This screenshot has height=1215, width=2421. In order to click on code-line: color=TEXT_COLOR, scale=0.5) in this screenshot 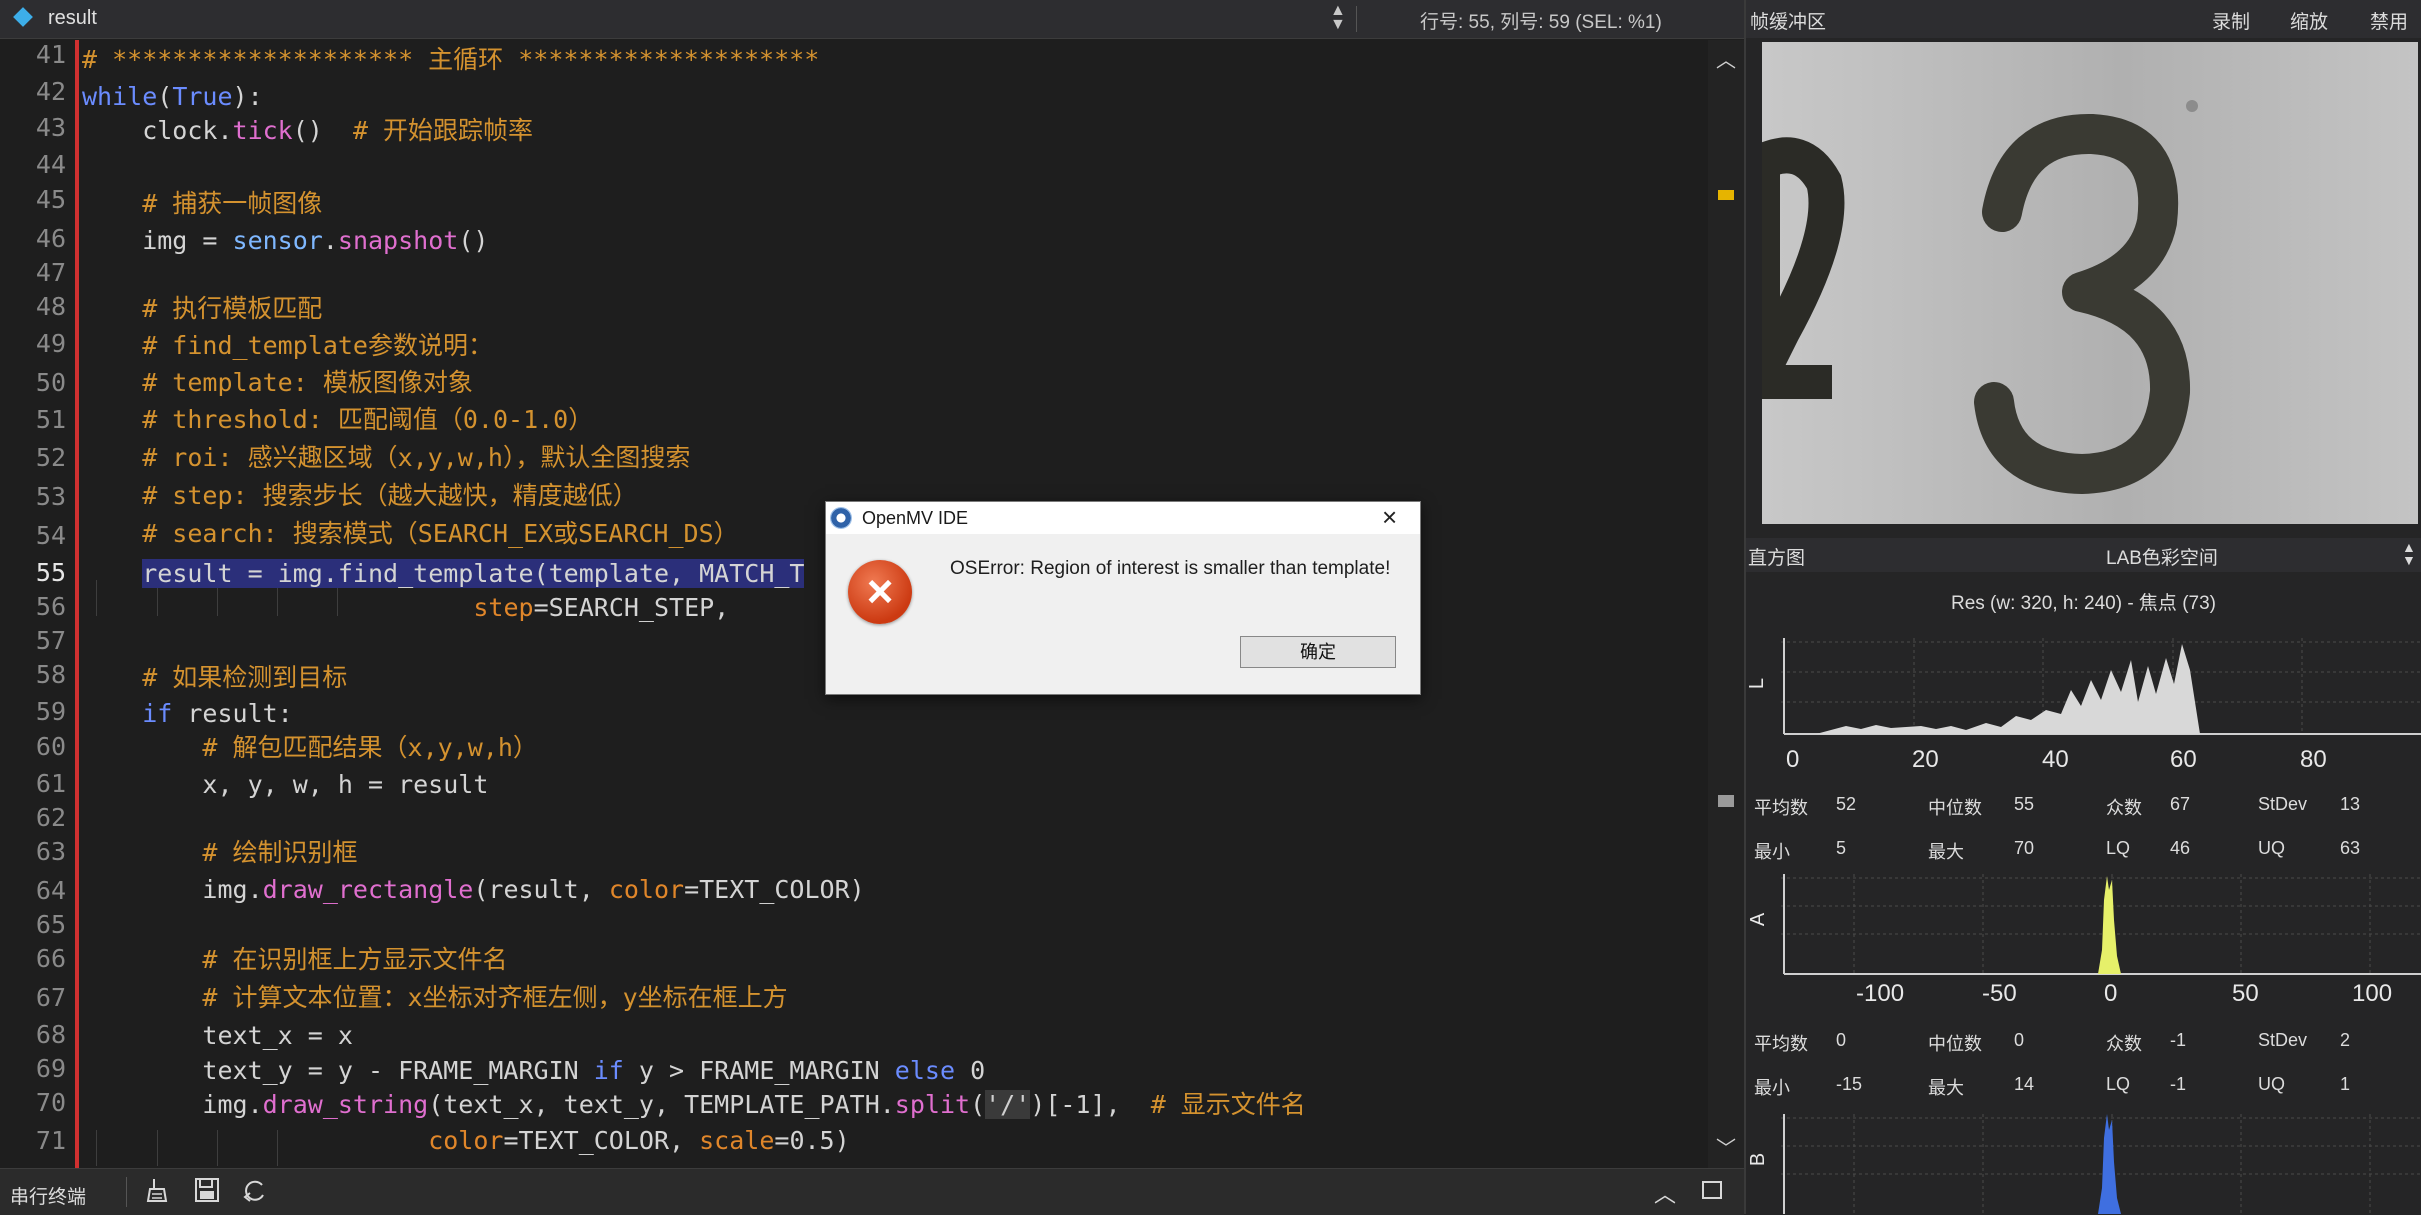, I will do `click(465, 1141)`.